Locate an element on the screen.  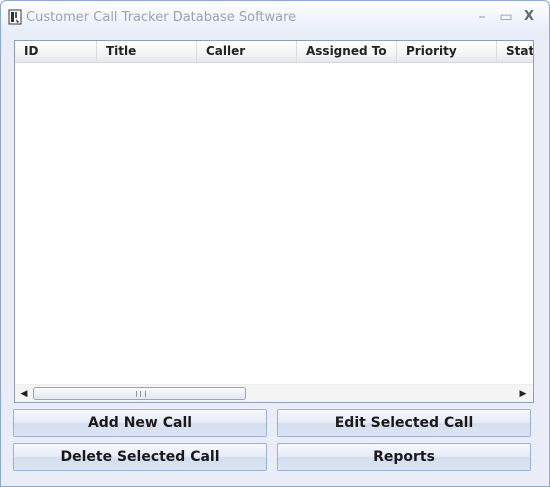
add-new-call-button: Add New Call is located at coordinates (140, 423).